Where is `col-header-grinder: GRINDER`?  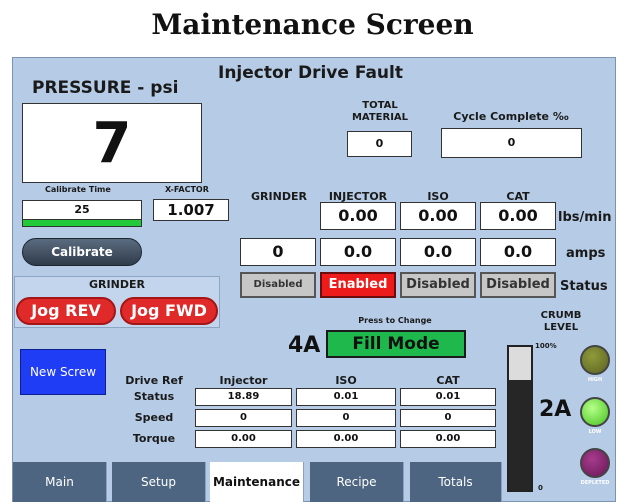 col-header-grinder: GRINDER is located at coordinates (279, 196).